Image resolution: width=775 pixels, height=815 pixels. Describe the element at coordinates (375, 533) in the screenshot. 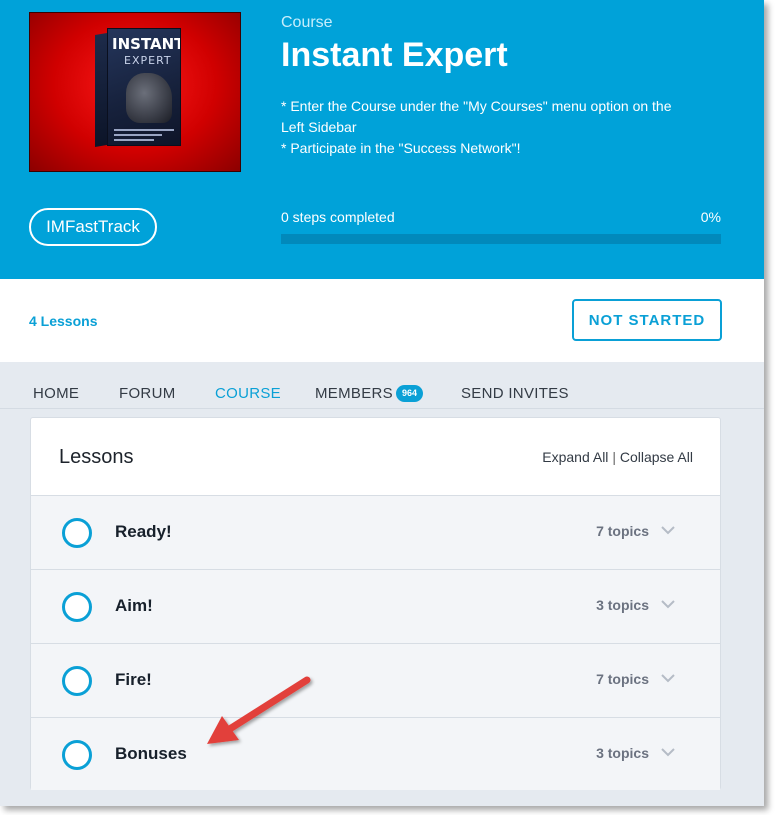

I see `lesson-row-ready: Ready! 7 topics` at that location.